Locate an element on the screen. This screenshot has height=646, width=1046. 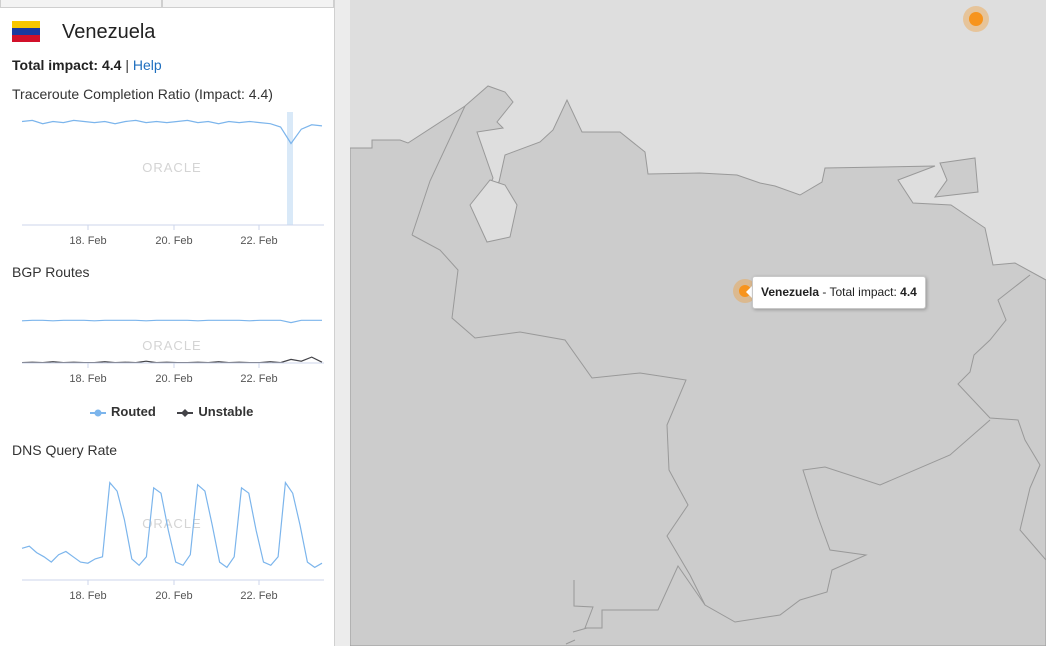
total-impact-line: Total impact: 4.4 | Help is located at coordinates (87, 65).